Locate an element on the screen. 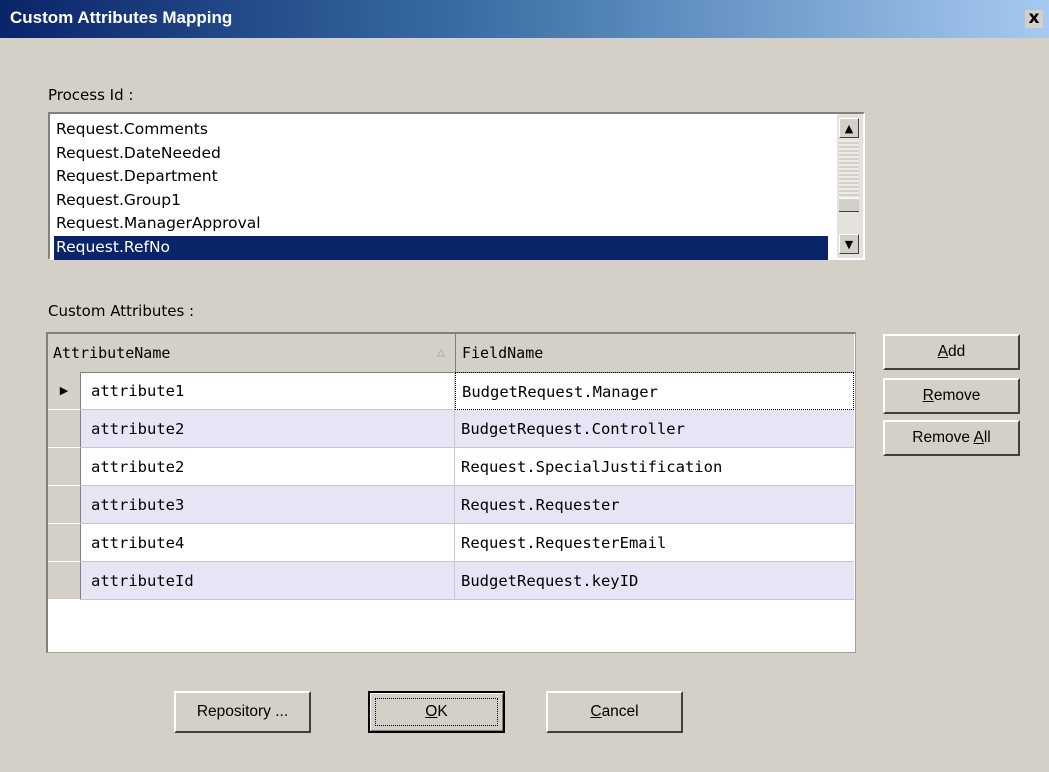  accelerator-key: R is located at coordinates (928, 395).